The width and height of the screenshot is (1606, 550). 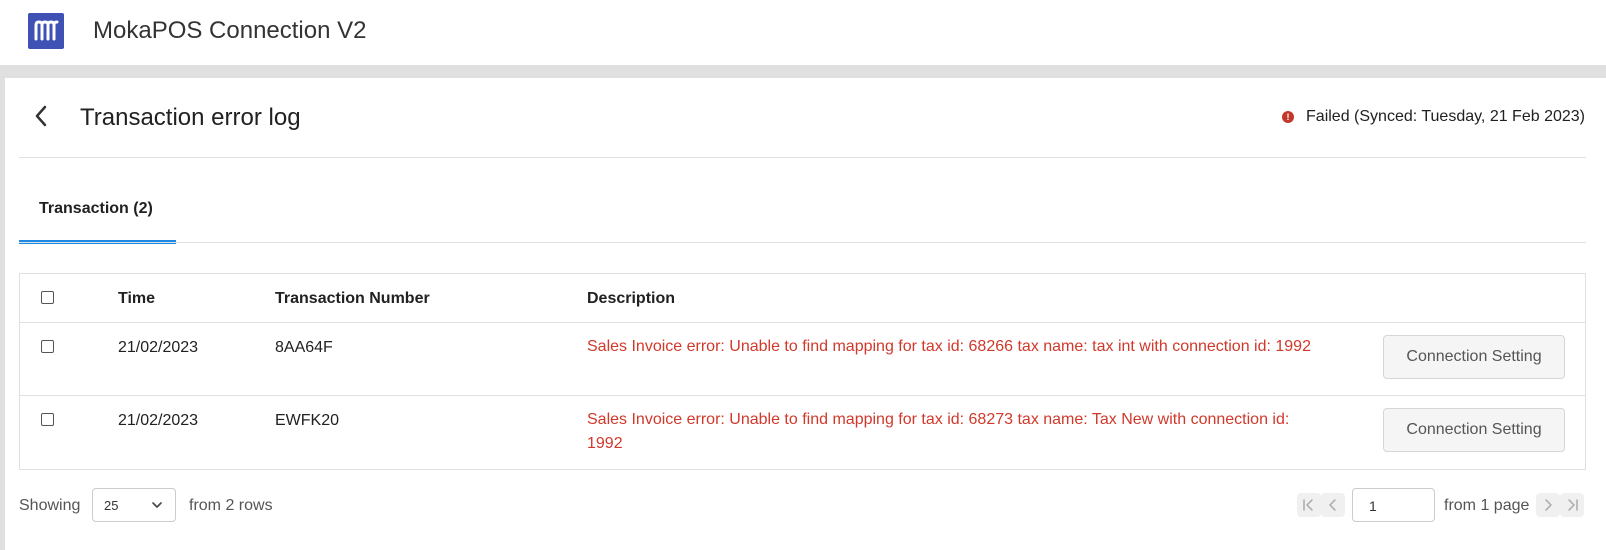 I want to click on back-button, so click(x=42, y=116).